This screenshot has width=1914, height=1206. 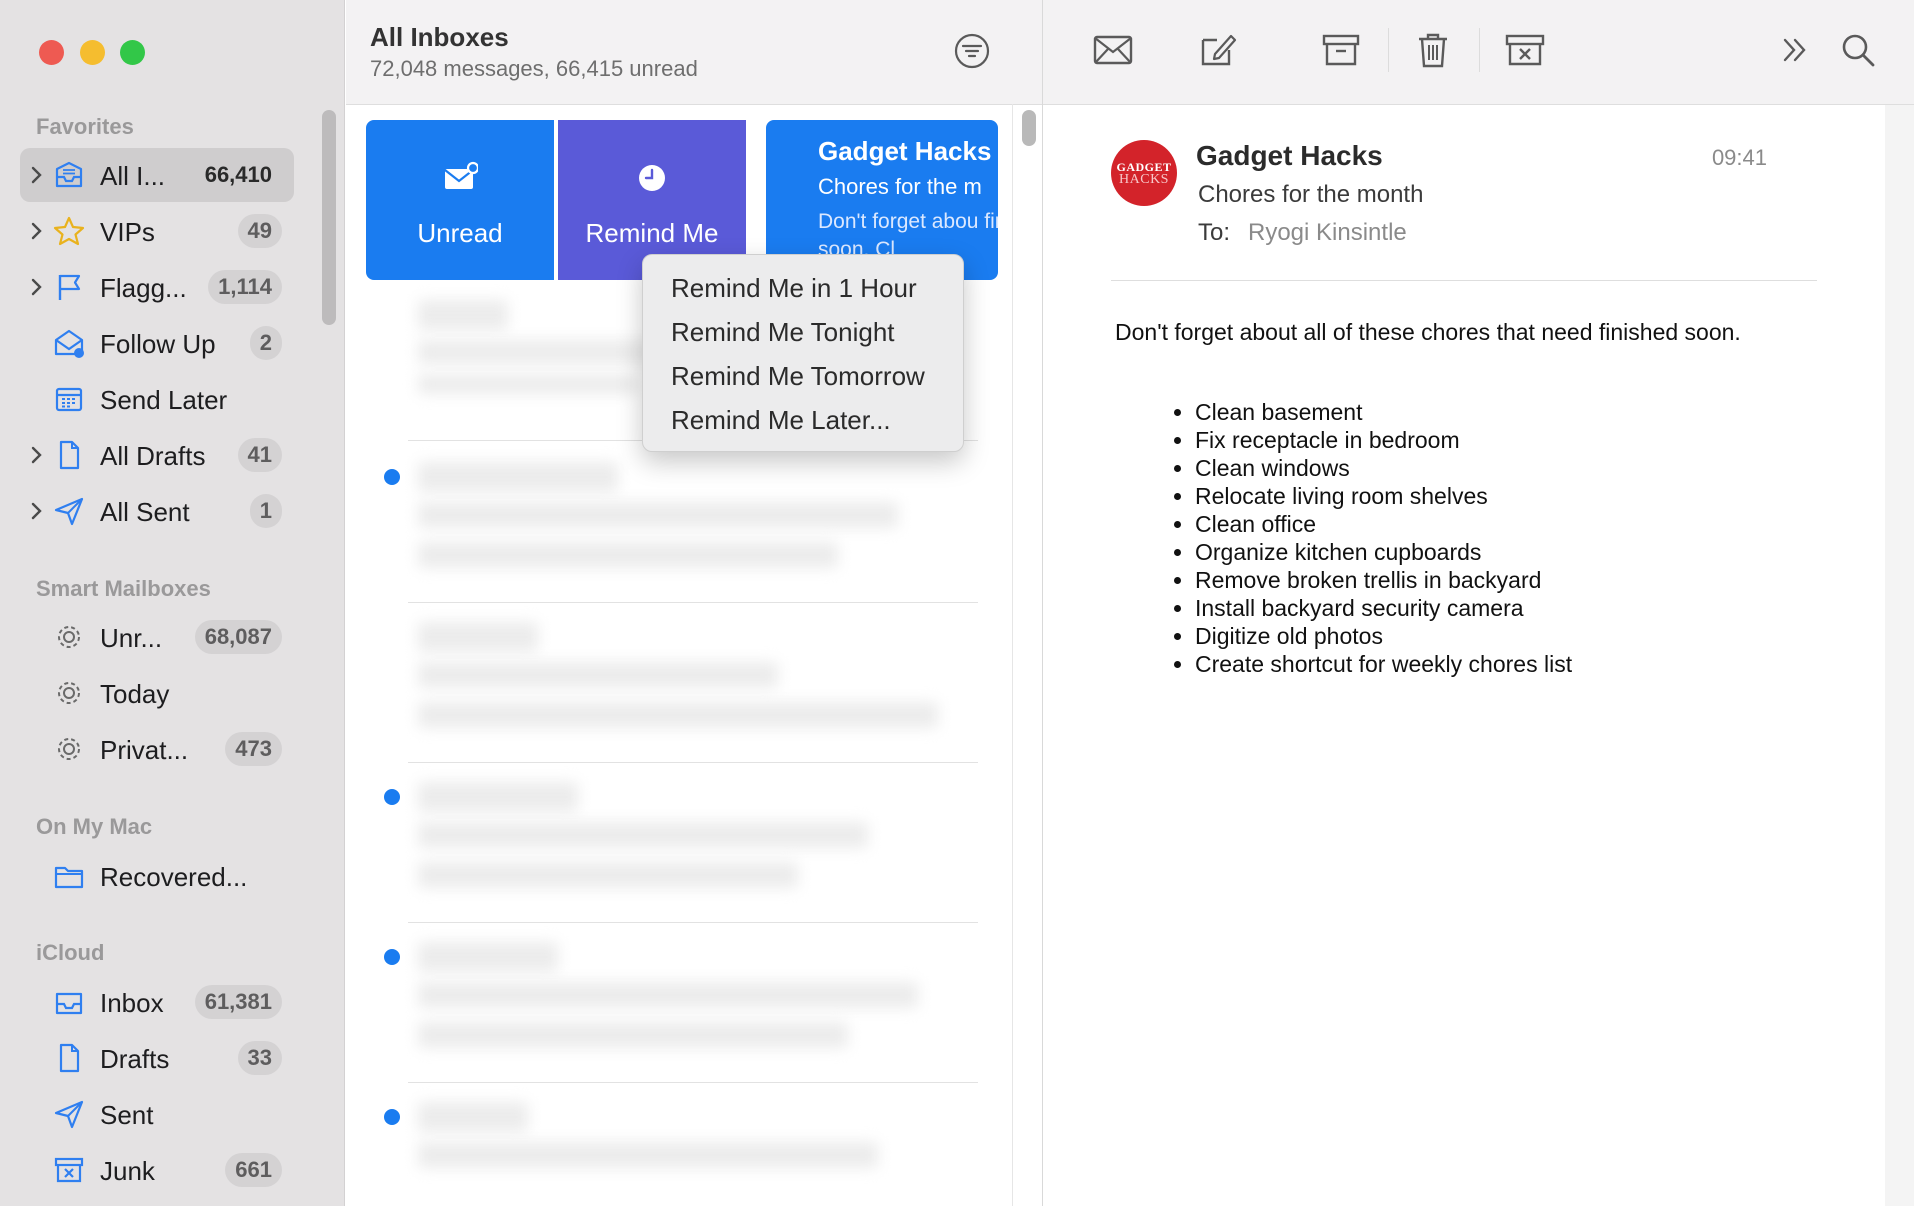 I want to click on sidebar-item-label: All Sent, so click(x=145, y=512).